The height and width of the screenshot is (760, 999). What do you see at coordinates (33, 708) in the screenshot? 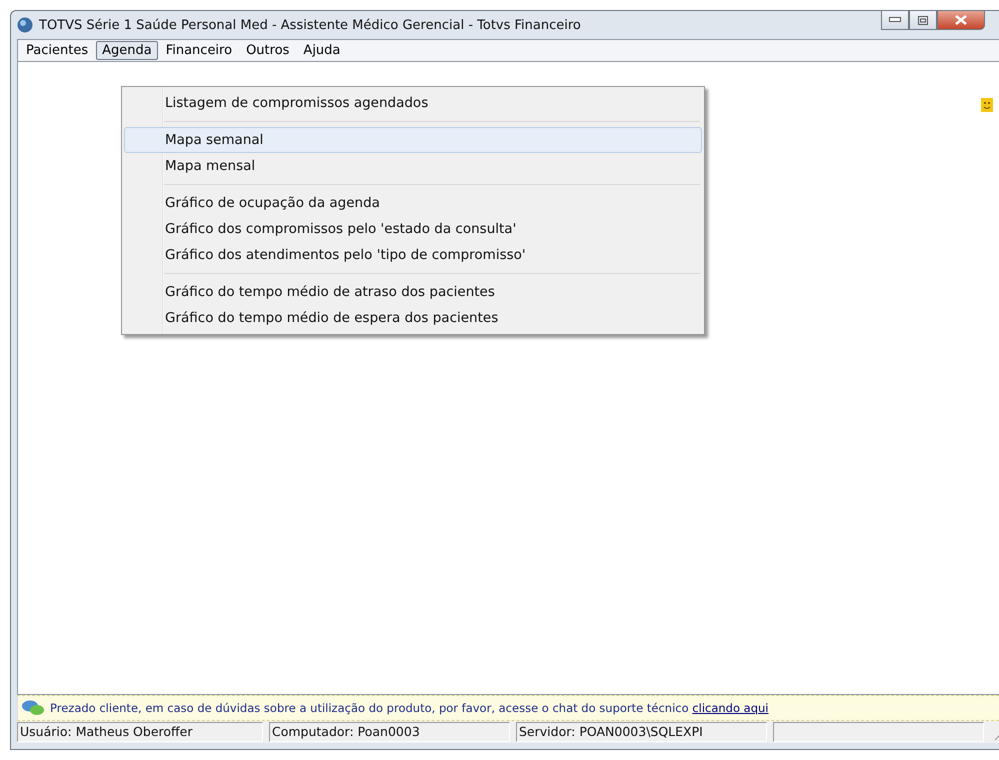
I see `chat-icon` at bounding box center [33, 708].